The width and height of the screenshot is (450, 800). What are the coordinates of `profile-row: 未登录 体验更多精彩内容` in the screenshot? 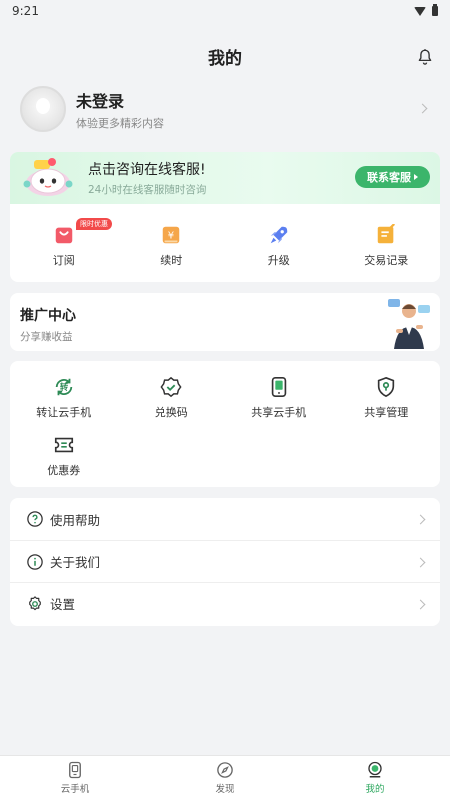 It's located at (226, 109).